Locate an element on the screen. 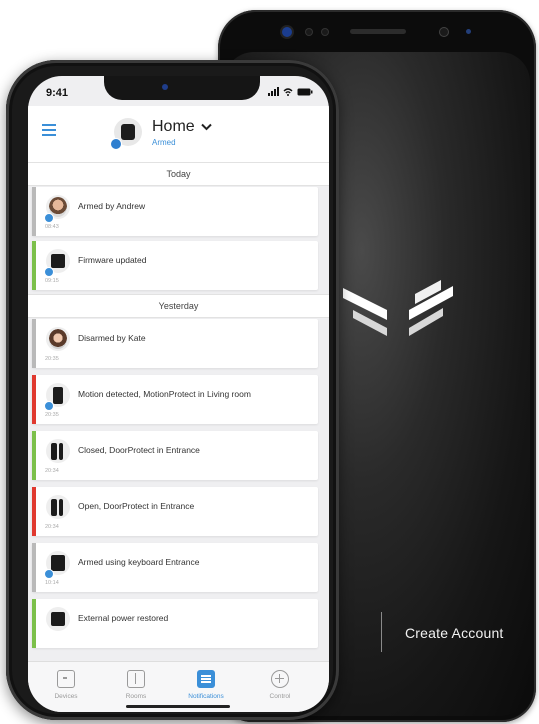  list-item: Closed, DoorProtect in Entrance 20:34 is located at coordinates (175, 455).